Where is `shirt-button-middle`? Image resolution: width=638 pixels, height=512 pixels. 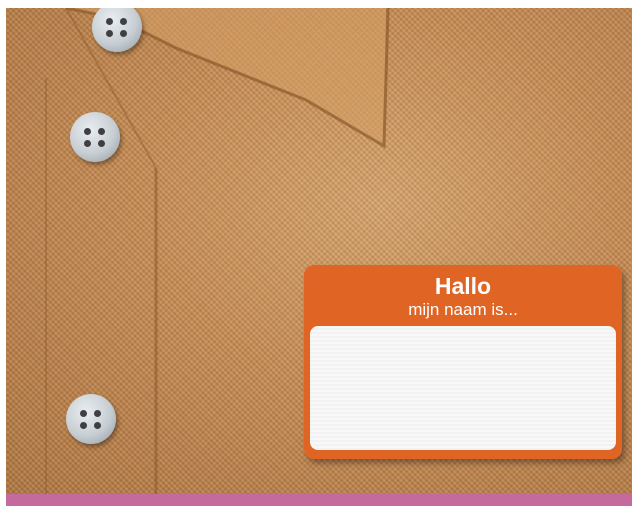
shirt-button-middle is located at coordinates (95, 137).